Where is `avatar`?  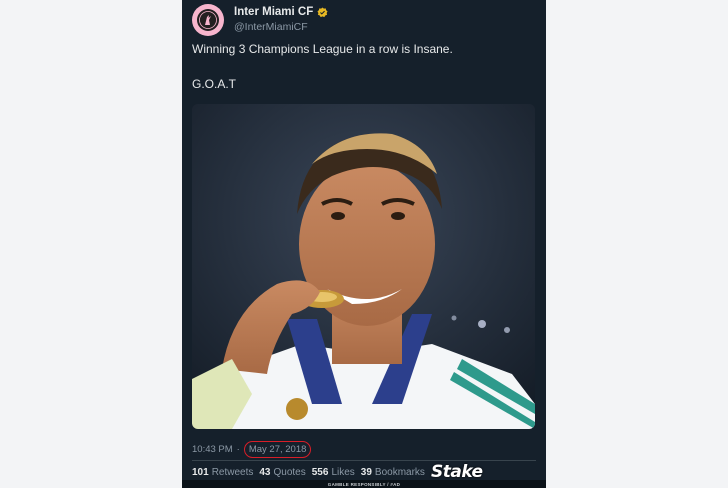
avatar is located at coordinates (208, 20).